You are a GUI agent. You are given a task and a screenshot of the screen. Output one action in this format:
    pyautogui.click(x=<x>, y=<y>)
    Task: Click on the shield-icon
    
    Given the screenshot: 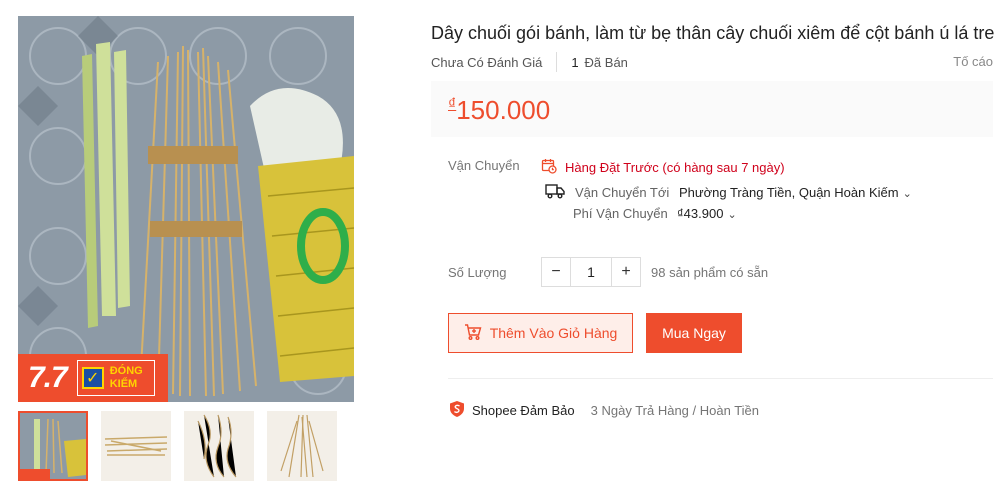 What is the action you would take?
    pyautogui.click(x=457, y=410)
    